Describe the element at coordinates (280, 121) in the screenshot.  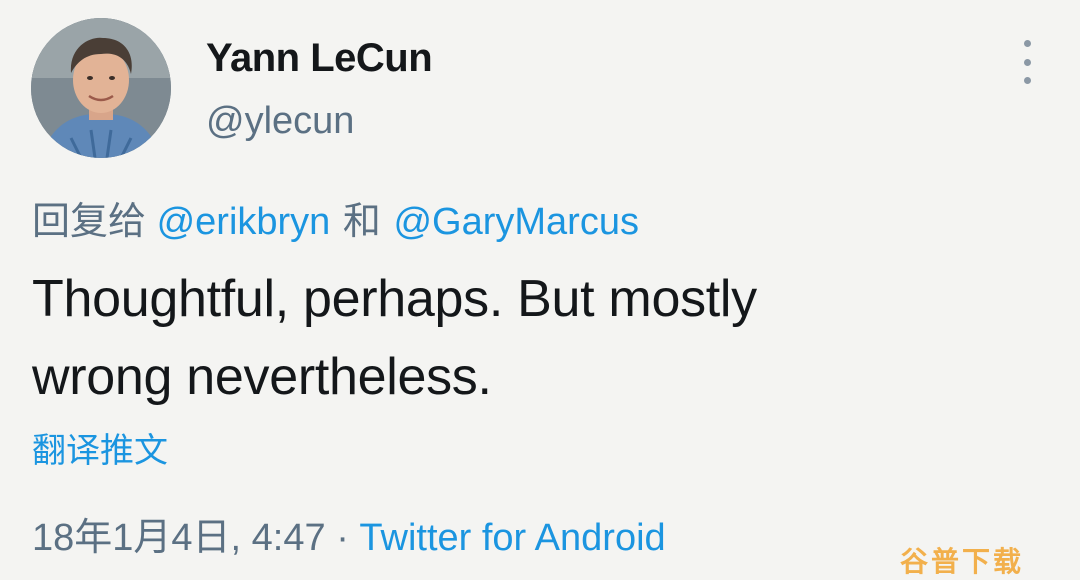
I see `user-handle: @ylecun` at that location.